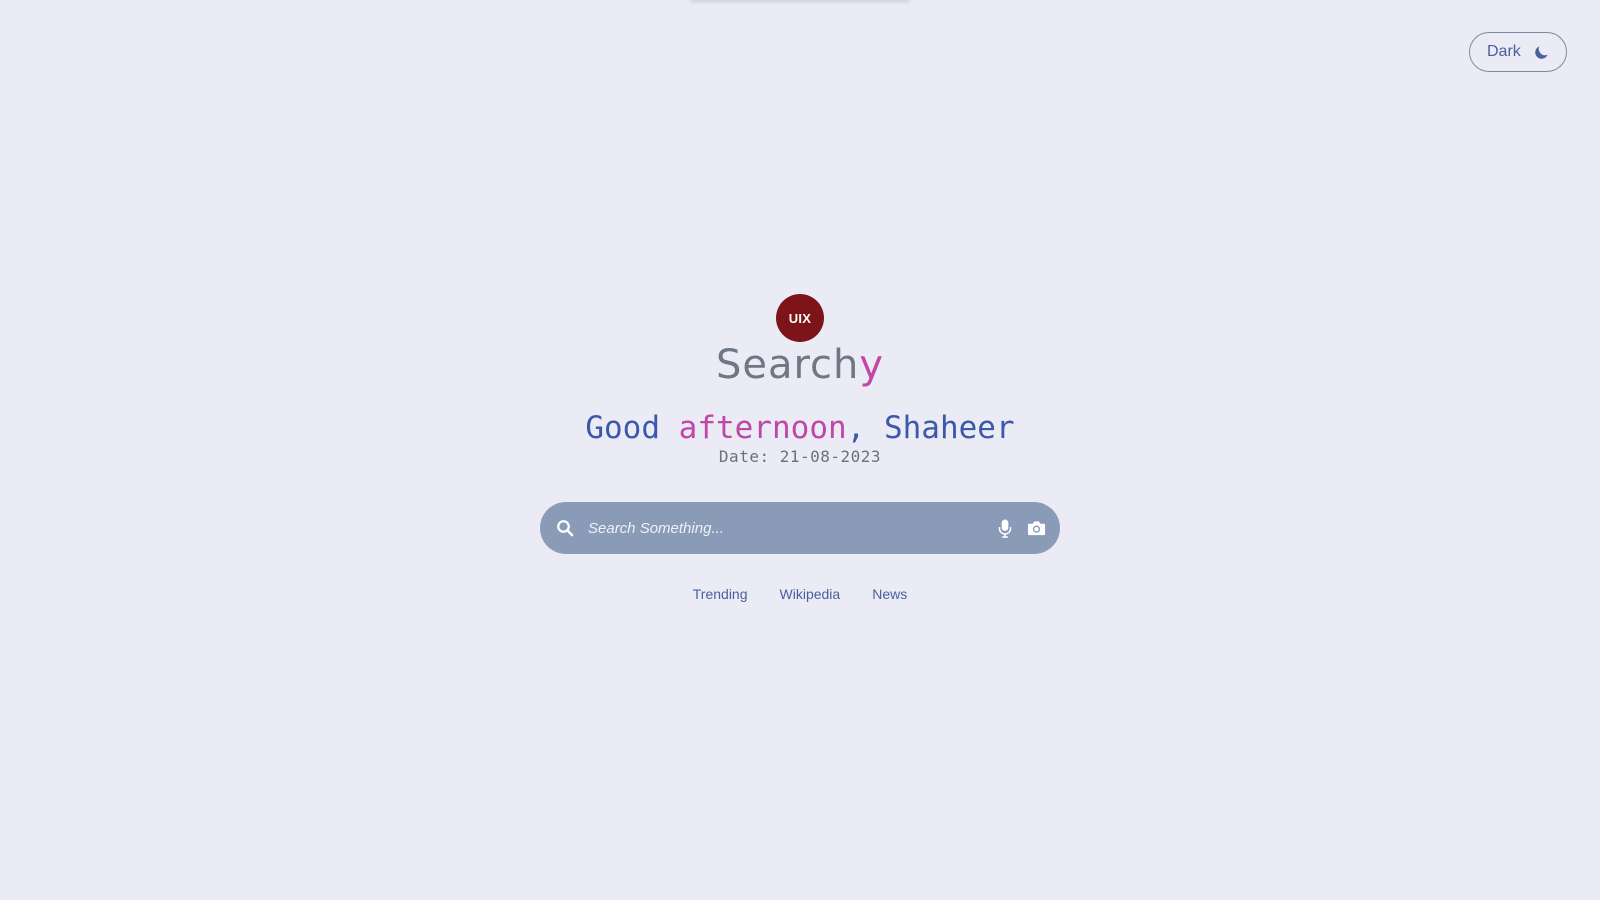  I want to click on greeting-heading: Good afternoon, Shaheer, so click(800, 428).